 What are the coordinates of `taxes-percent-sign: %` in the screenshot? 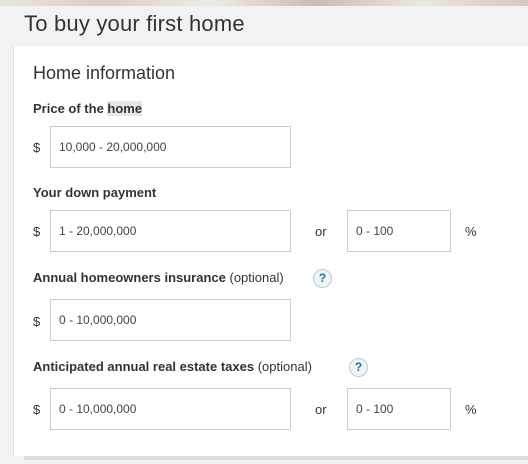 It's located at (471, 409).